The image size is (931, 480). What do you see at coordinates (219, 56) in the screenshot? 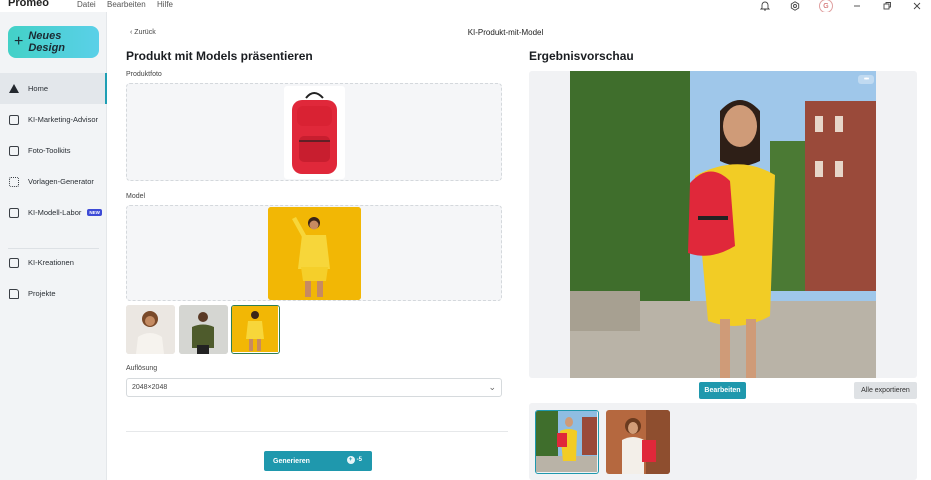
I see `left-heading: Produkt mit Models präsentieren` at bounding box center [219, 56].